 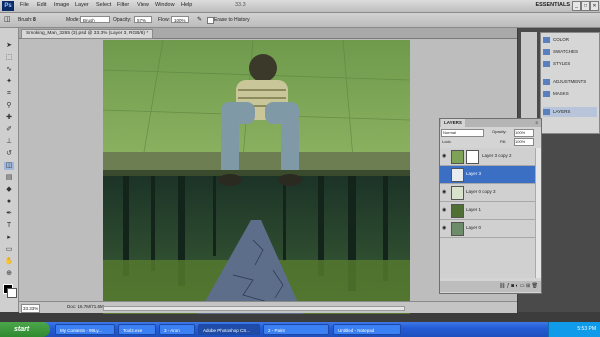 What do you see at coordinates (9, 58) in the screenshot?
I see `marquee-tool-icon: ⬚` at bounding box center [9, 58].